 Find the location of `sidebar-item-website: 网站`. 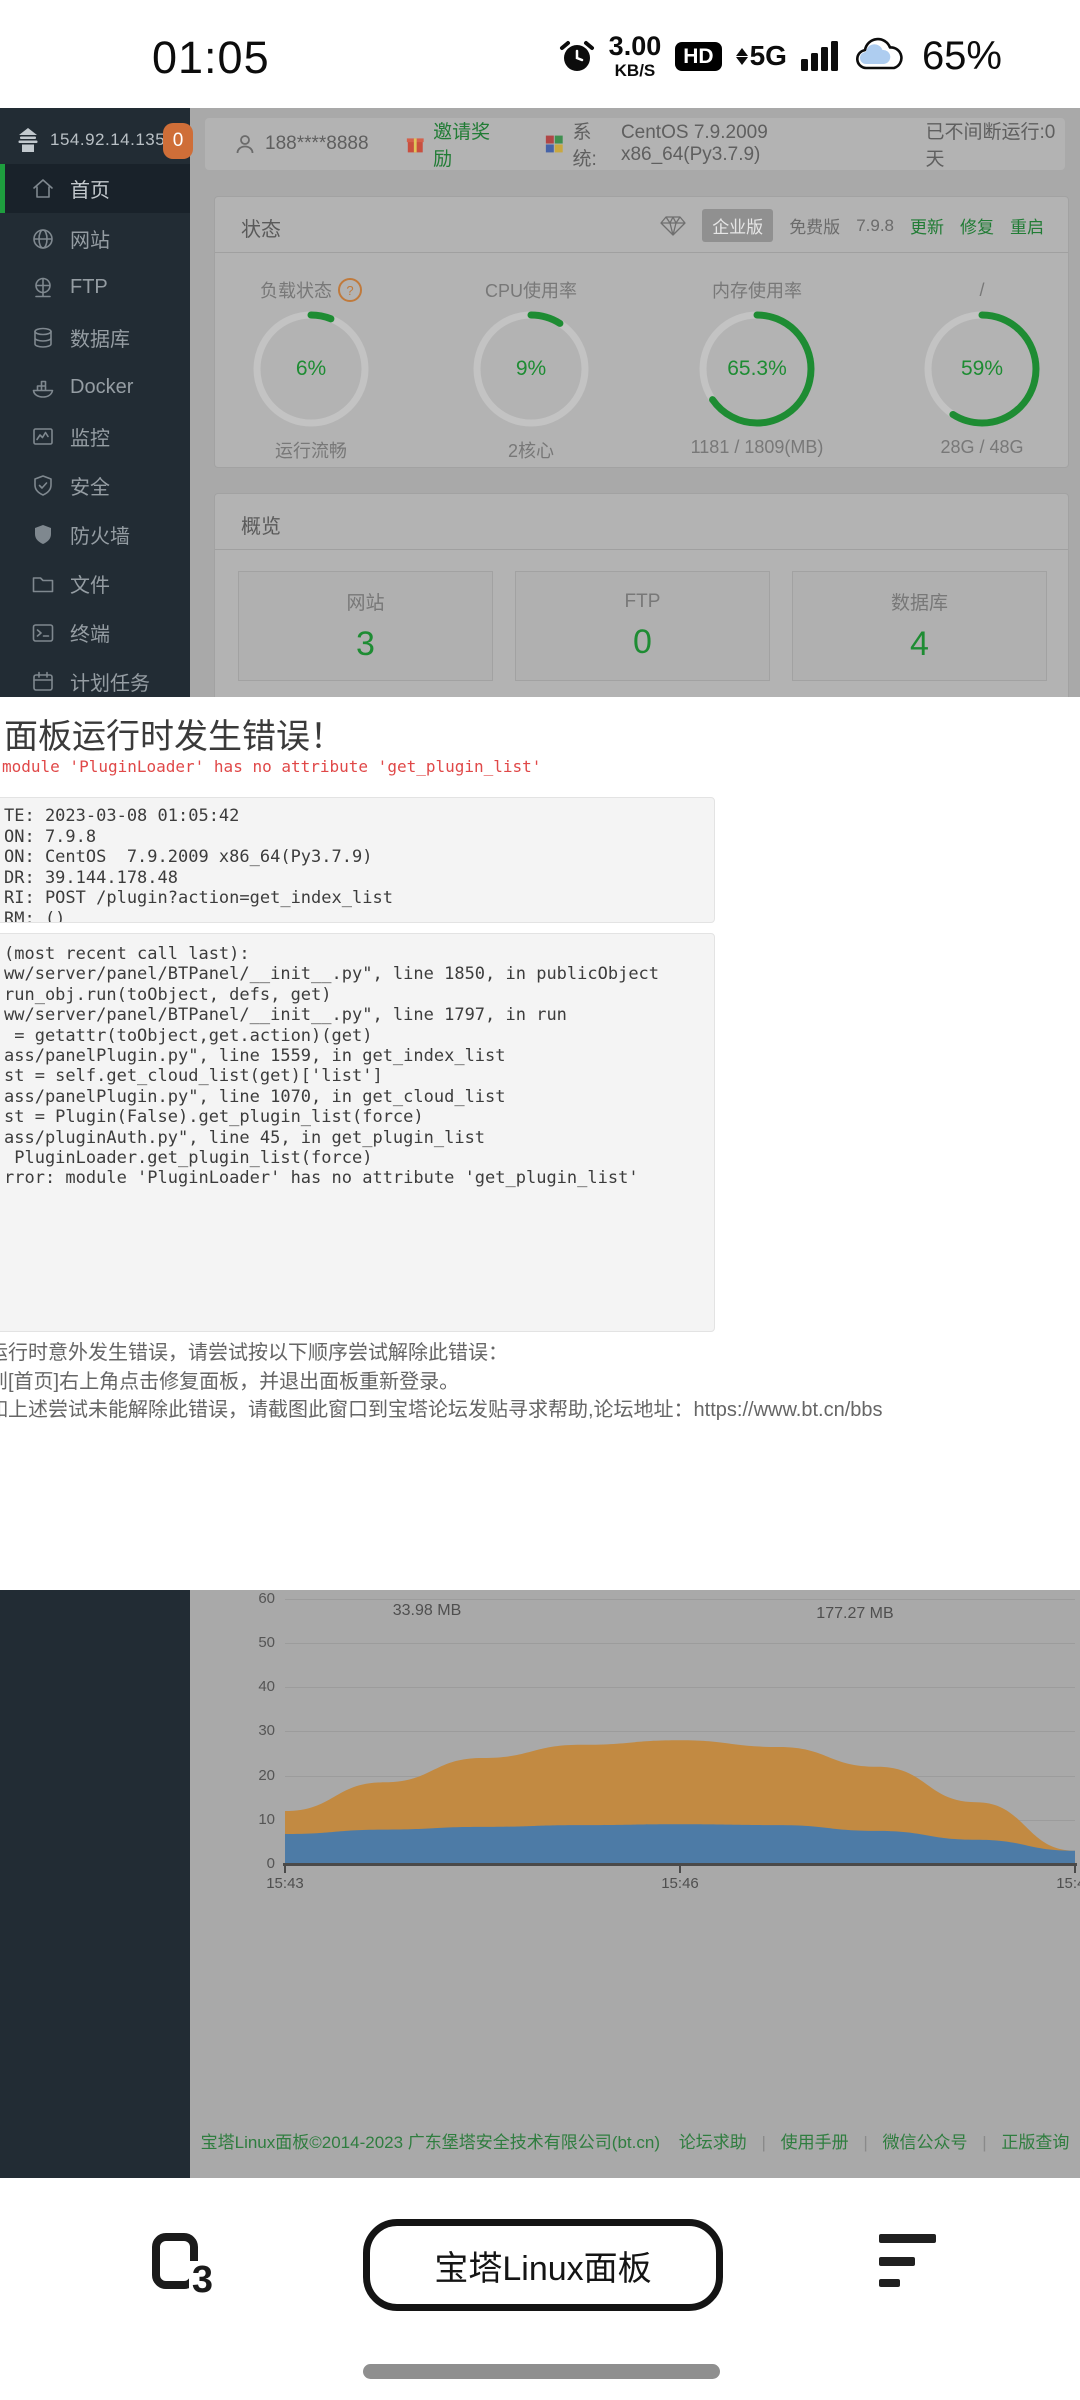

sidebar-item-website: 网站 is located at coordinates (95, 238).